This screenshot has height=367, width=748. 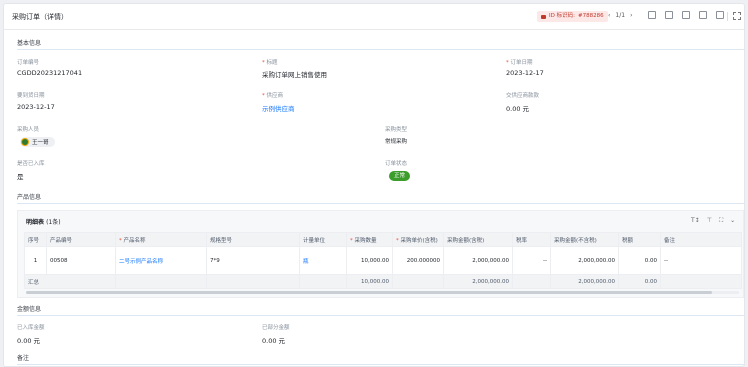 I want to click on id-value: #788286, so click(x=590, y=16).